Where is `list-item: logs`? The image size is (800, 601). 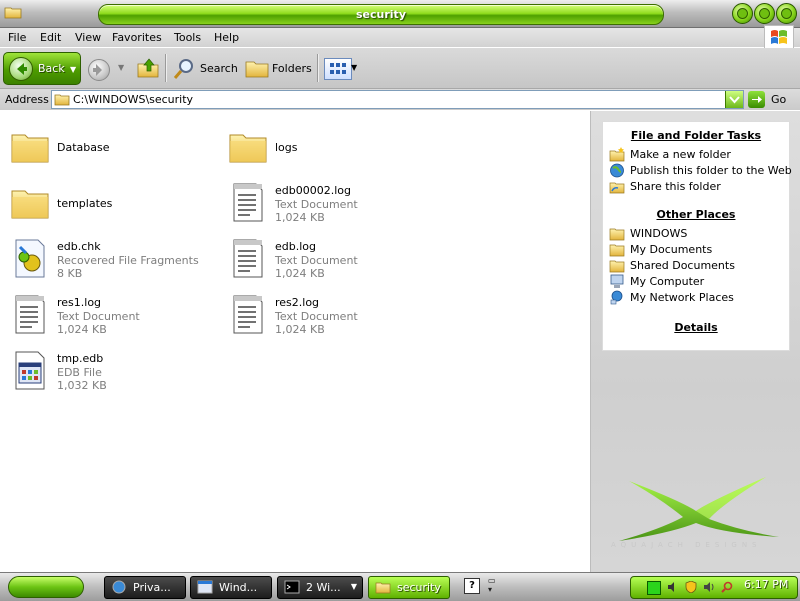
list-item: logs is located at coordinates (325, 143).